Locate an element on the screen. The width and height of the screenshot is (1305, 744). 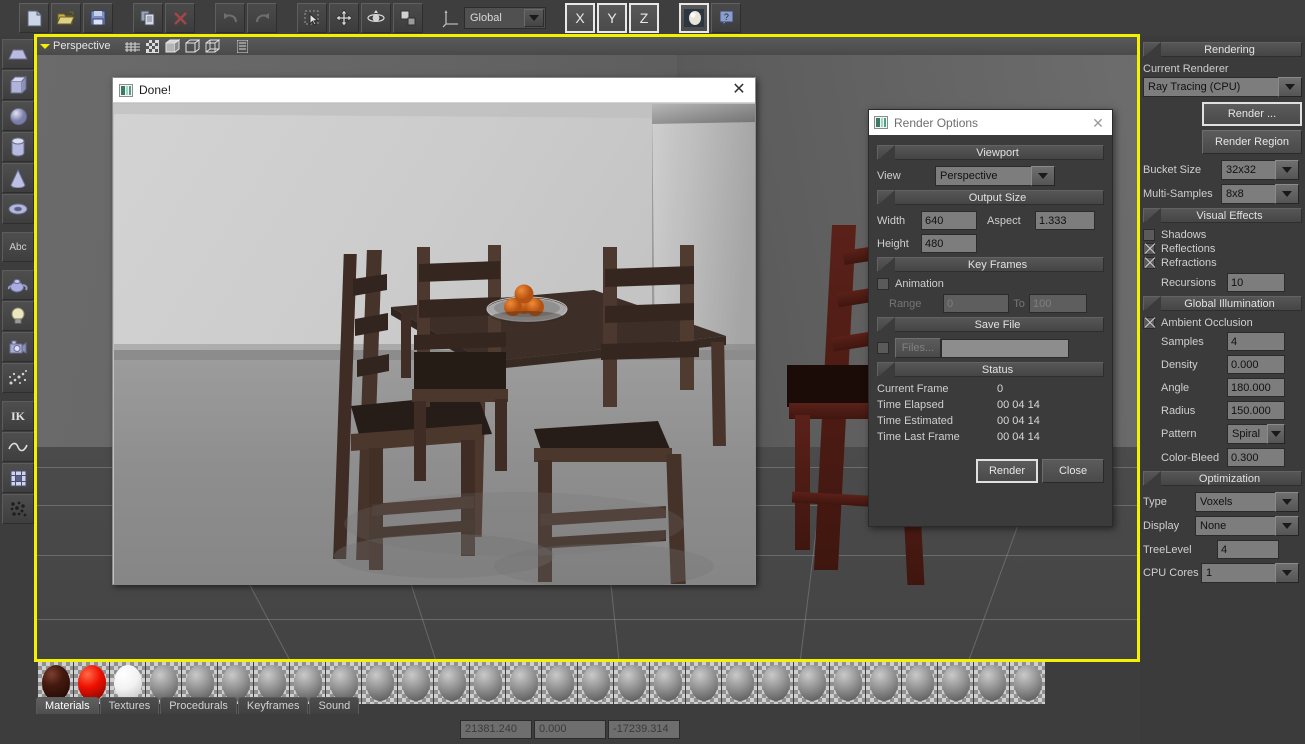
section-viewport: Viewport is located at coordinates (990, 152).